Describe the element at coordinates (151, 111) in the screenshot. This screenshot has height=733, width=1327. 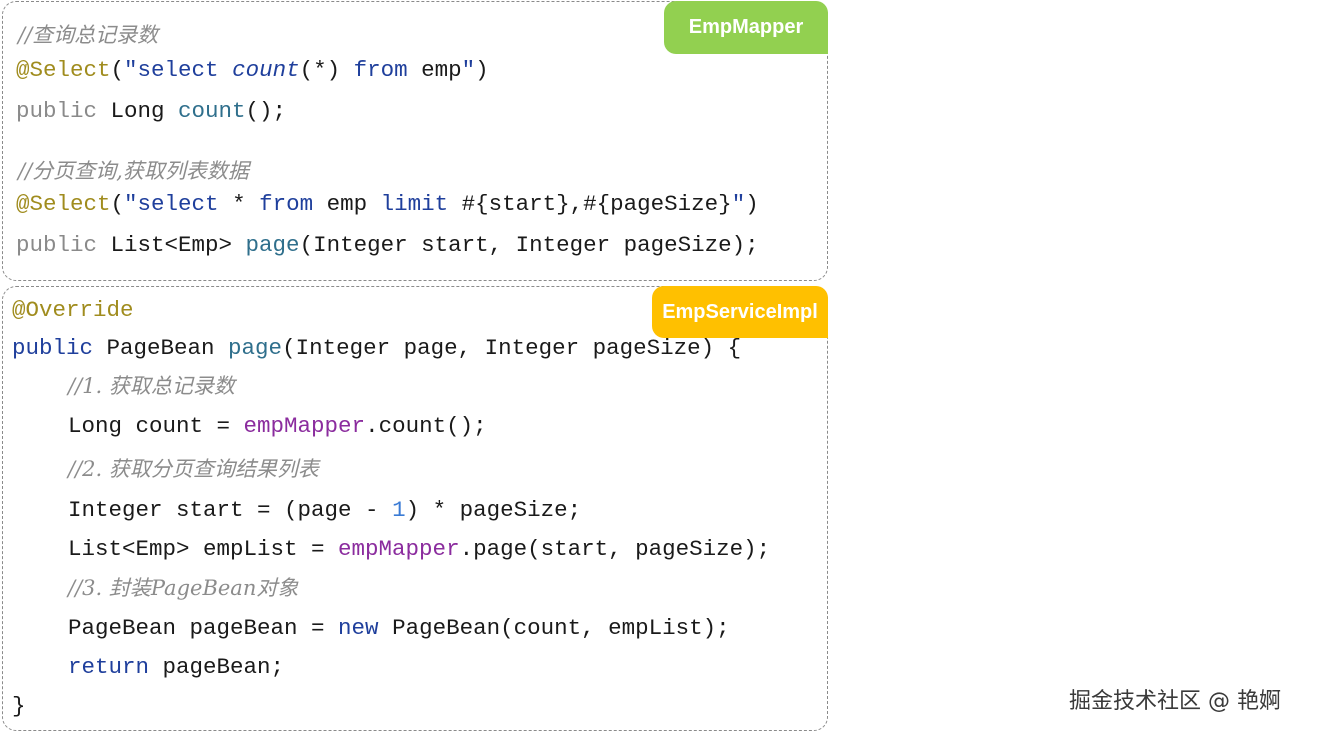
I see `mapper-count-method-line: public Long count();` at that location.